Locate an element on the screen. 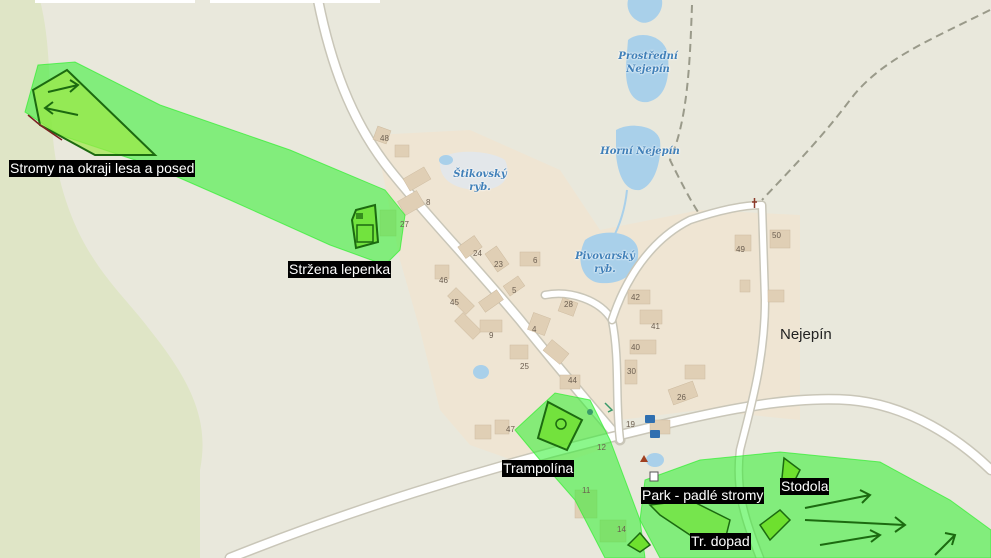 This screenshot has height=558, width=991. house-number: 30 is located at coordinates (631, 371).